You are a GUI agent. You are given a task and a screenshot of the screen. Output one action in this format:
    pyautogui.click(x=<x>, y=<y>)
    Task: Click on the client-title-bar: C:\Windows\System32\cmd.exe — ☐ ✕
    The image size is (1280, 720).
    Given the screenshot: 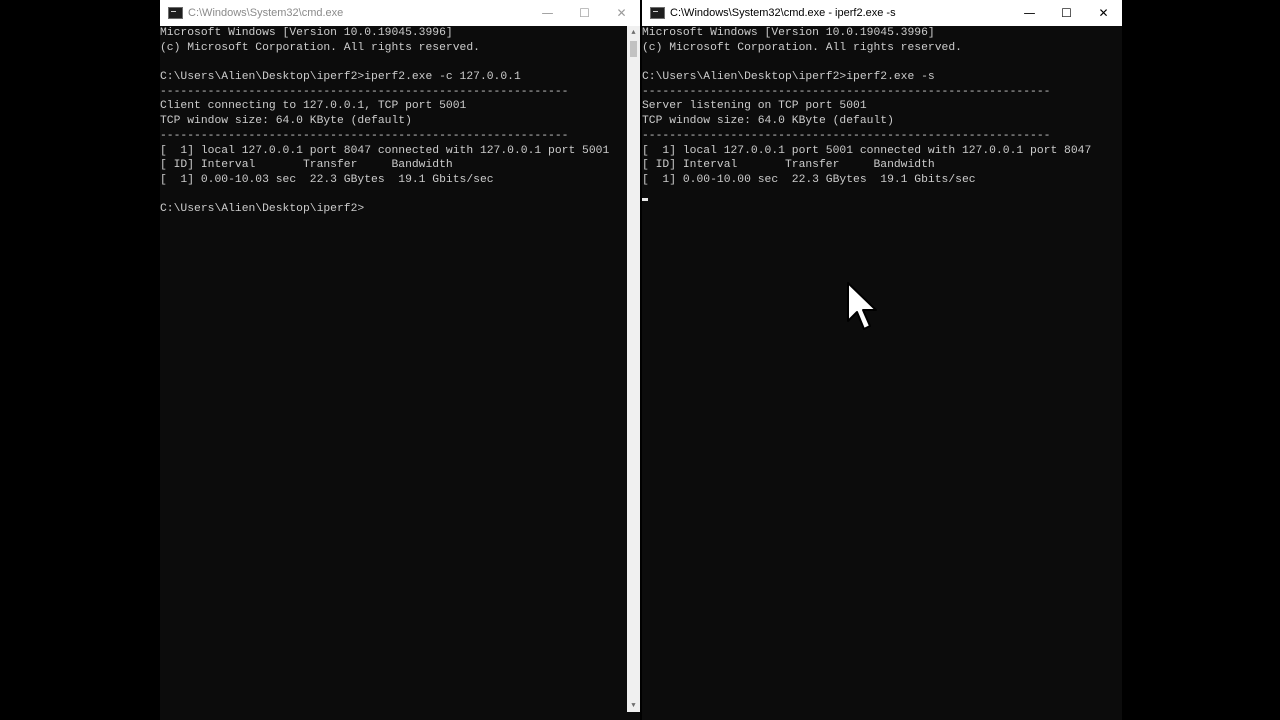 What is the action you would take?
    pyautogui.click(x=400, y=13)
    